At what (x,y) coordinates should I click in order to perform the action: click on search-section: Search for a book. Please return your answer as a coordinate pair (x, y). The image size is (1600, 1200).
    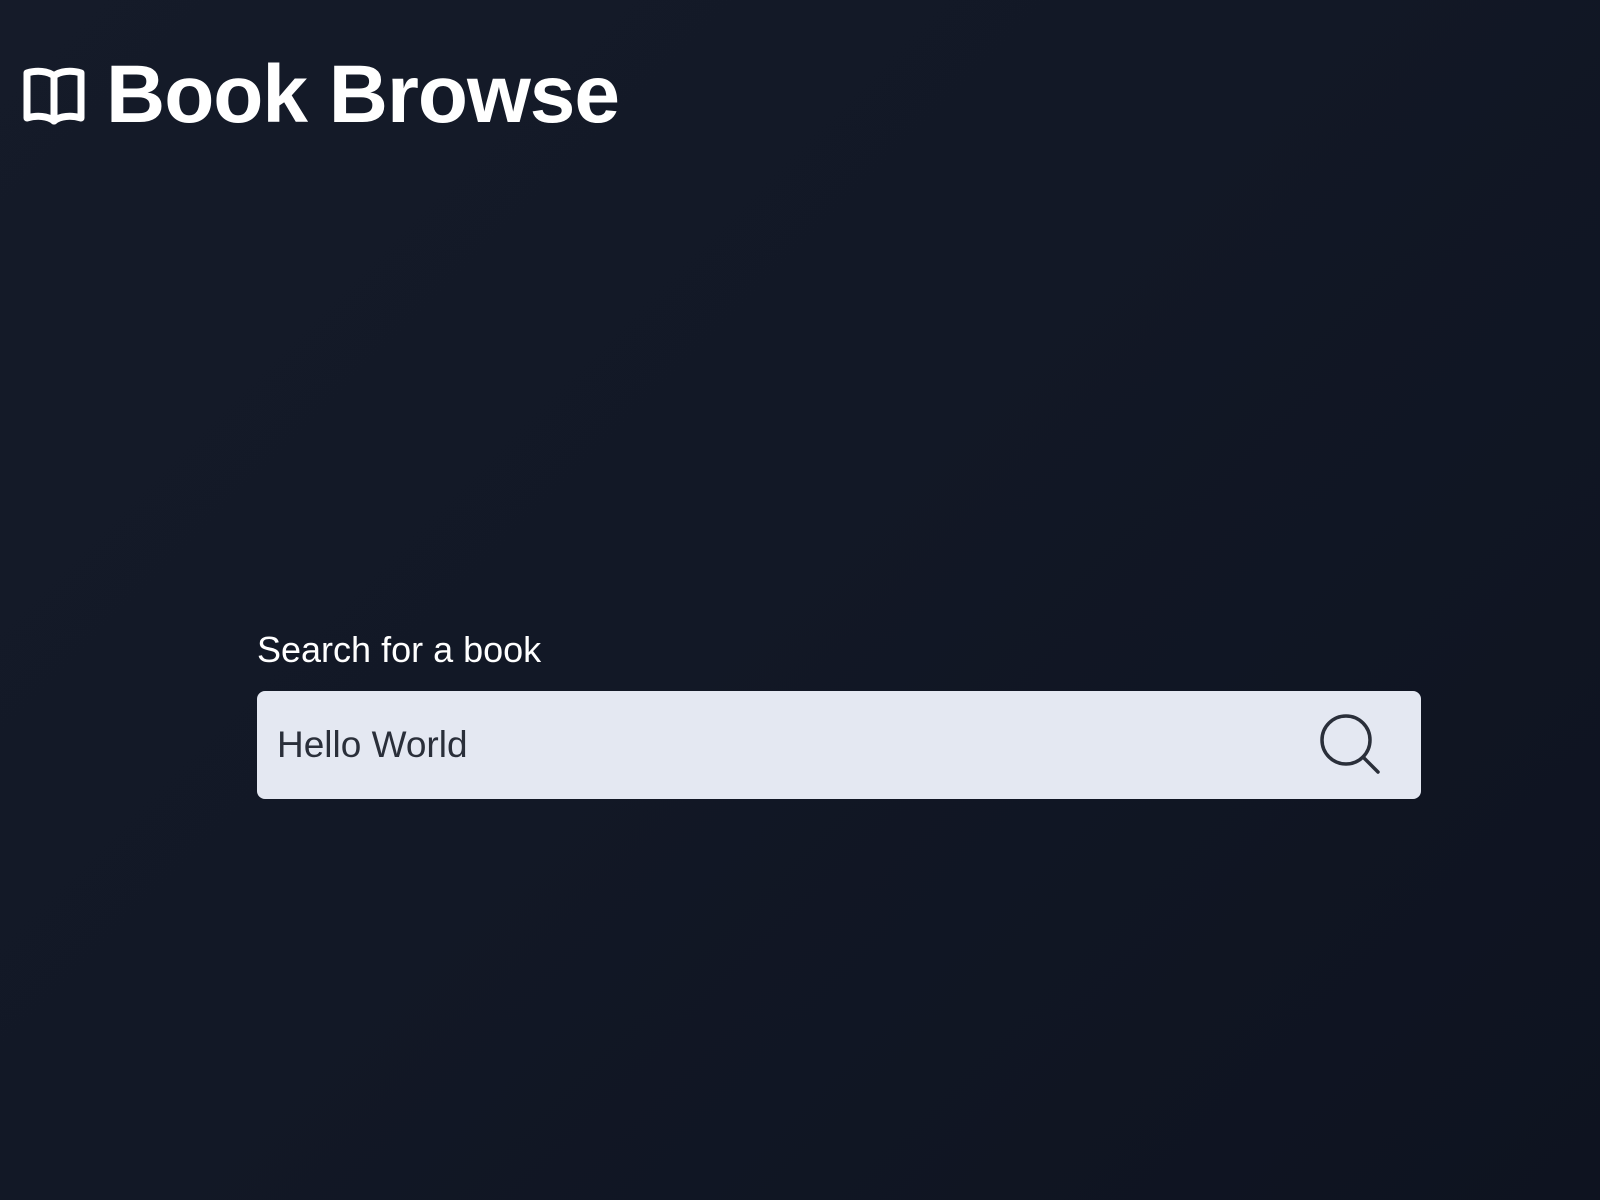
    Looking at the image, I should click on (839, 711).